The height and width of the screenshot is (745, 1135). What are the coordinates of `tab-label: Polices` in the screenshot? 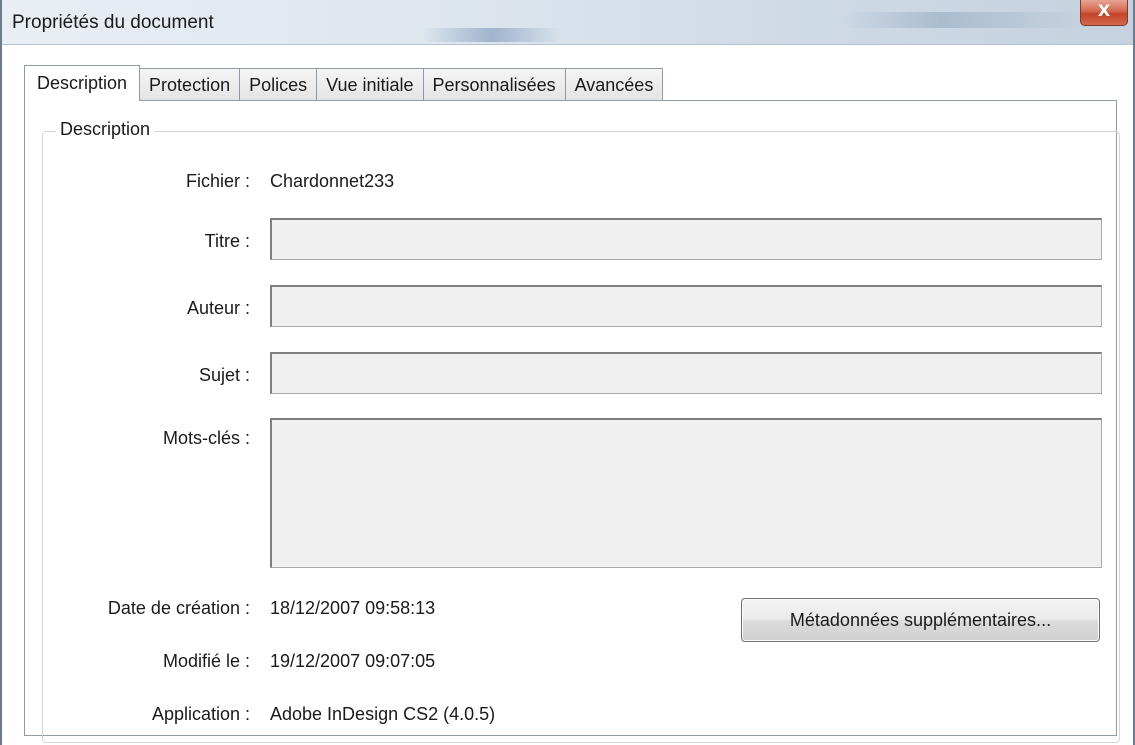 It's located at (278, 85).